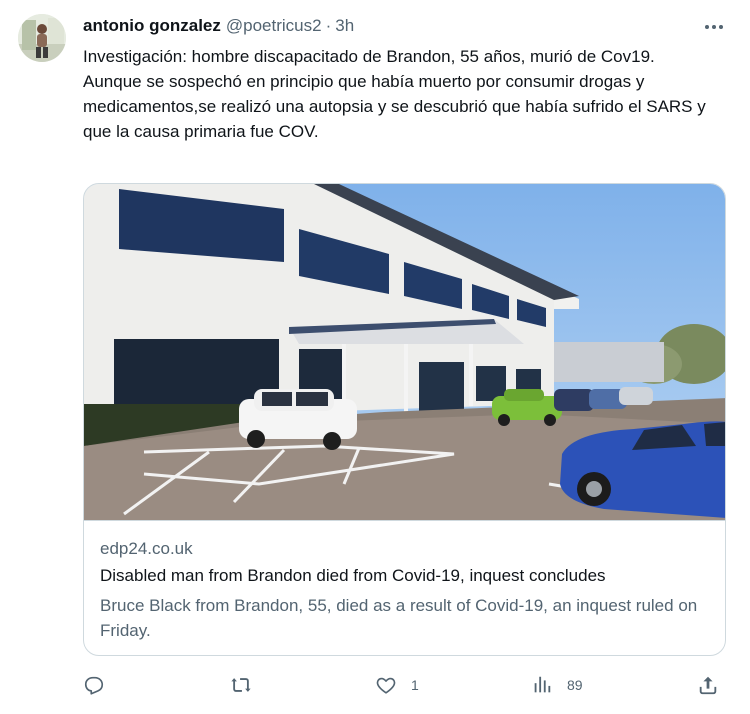 This screenshot has height=714, width=750. I want to click on timestamp: 3h, so click(344, 26).